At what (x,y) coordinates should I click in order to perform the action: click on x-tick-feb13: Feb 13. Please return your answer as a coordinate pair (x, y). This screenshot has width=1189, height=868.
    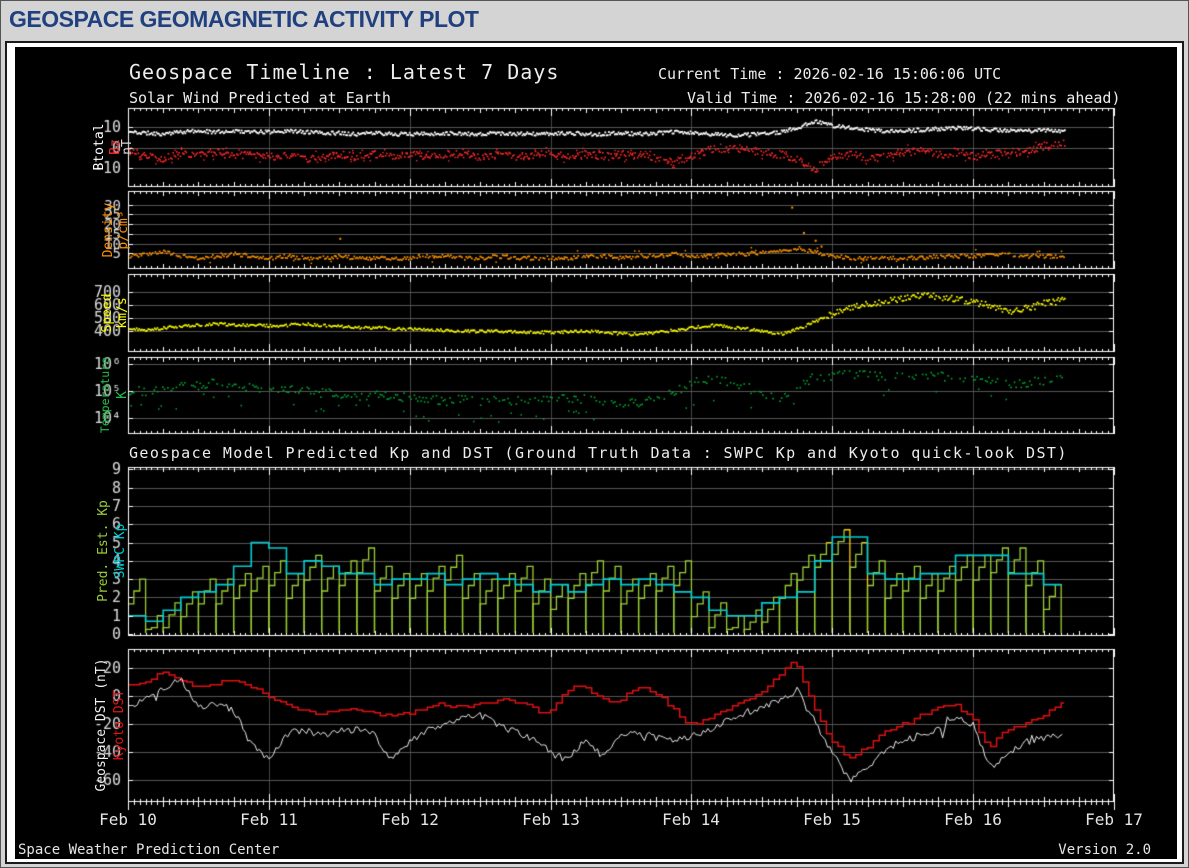
    Looking at the image, I should click on (551, 819).